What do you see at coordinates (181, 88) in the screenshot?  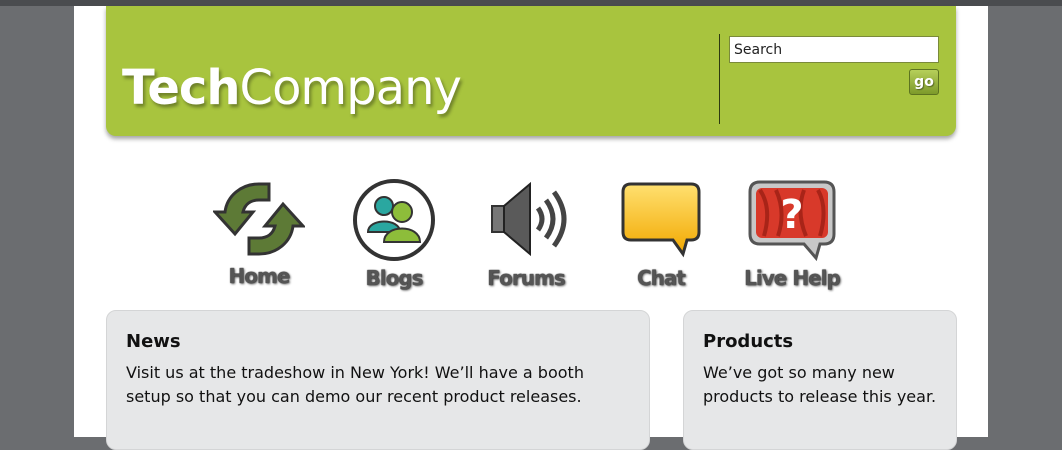 I see `logo-bold-text: Tech` at bounding box center [181, 88].